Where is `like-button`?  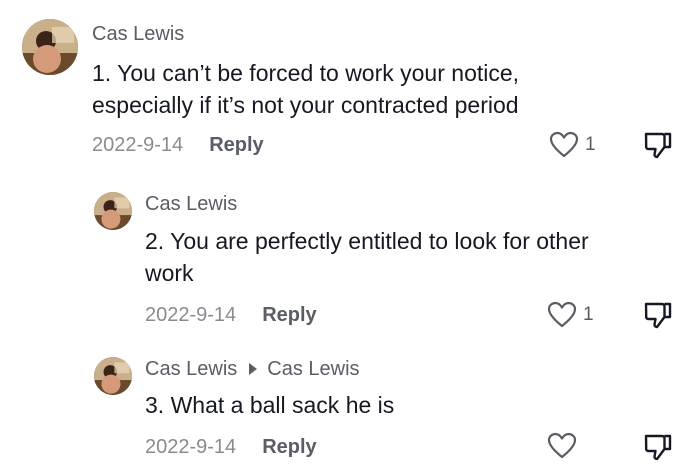 like-button is located at coordinates (565, 446).